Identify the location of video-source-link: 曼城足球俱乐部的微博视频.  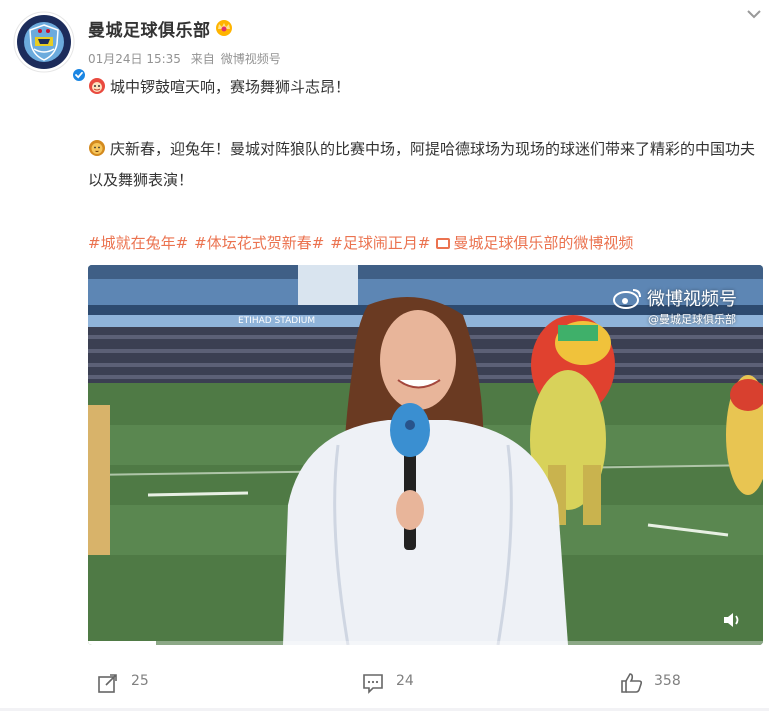
(534, 243).